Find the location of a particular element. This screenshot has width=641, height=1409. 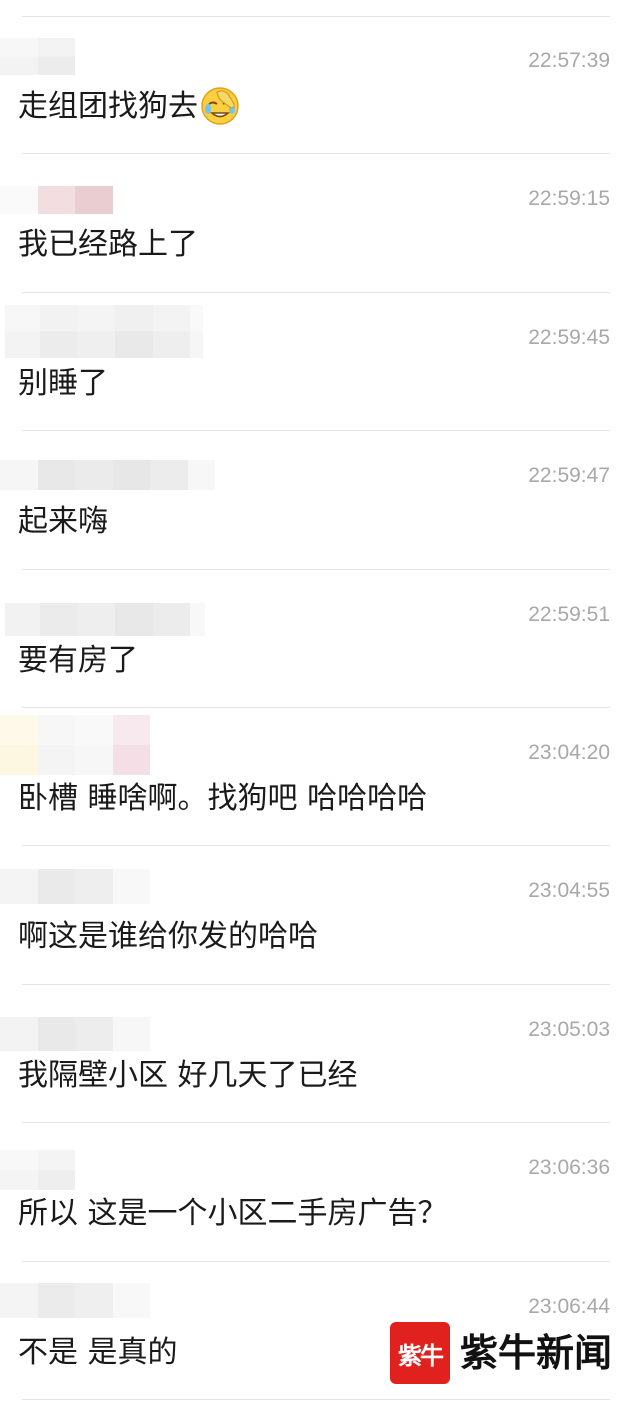

chat-record-item: 22:59:51 要有房了 is located at coordinates (320, 639).